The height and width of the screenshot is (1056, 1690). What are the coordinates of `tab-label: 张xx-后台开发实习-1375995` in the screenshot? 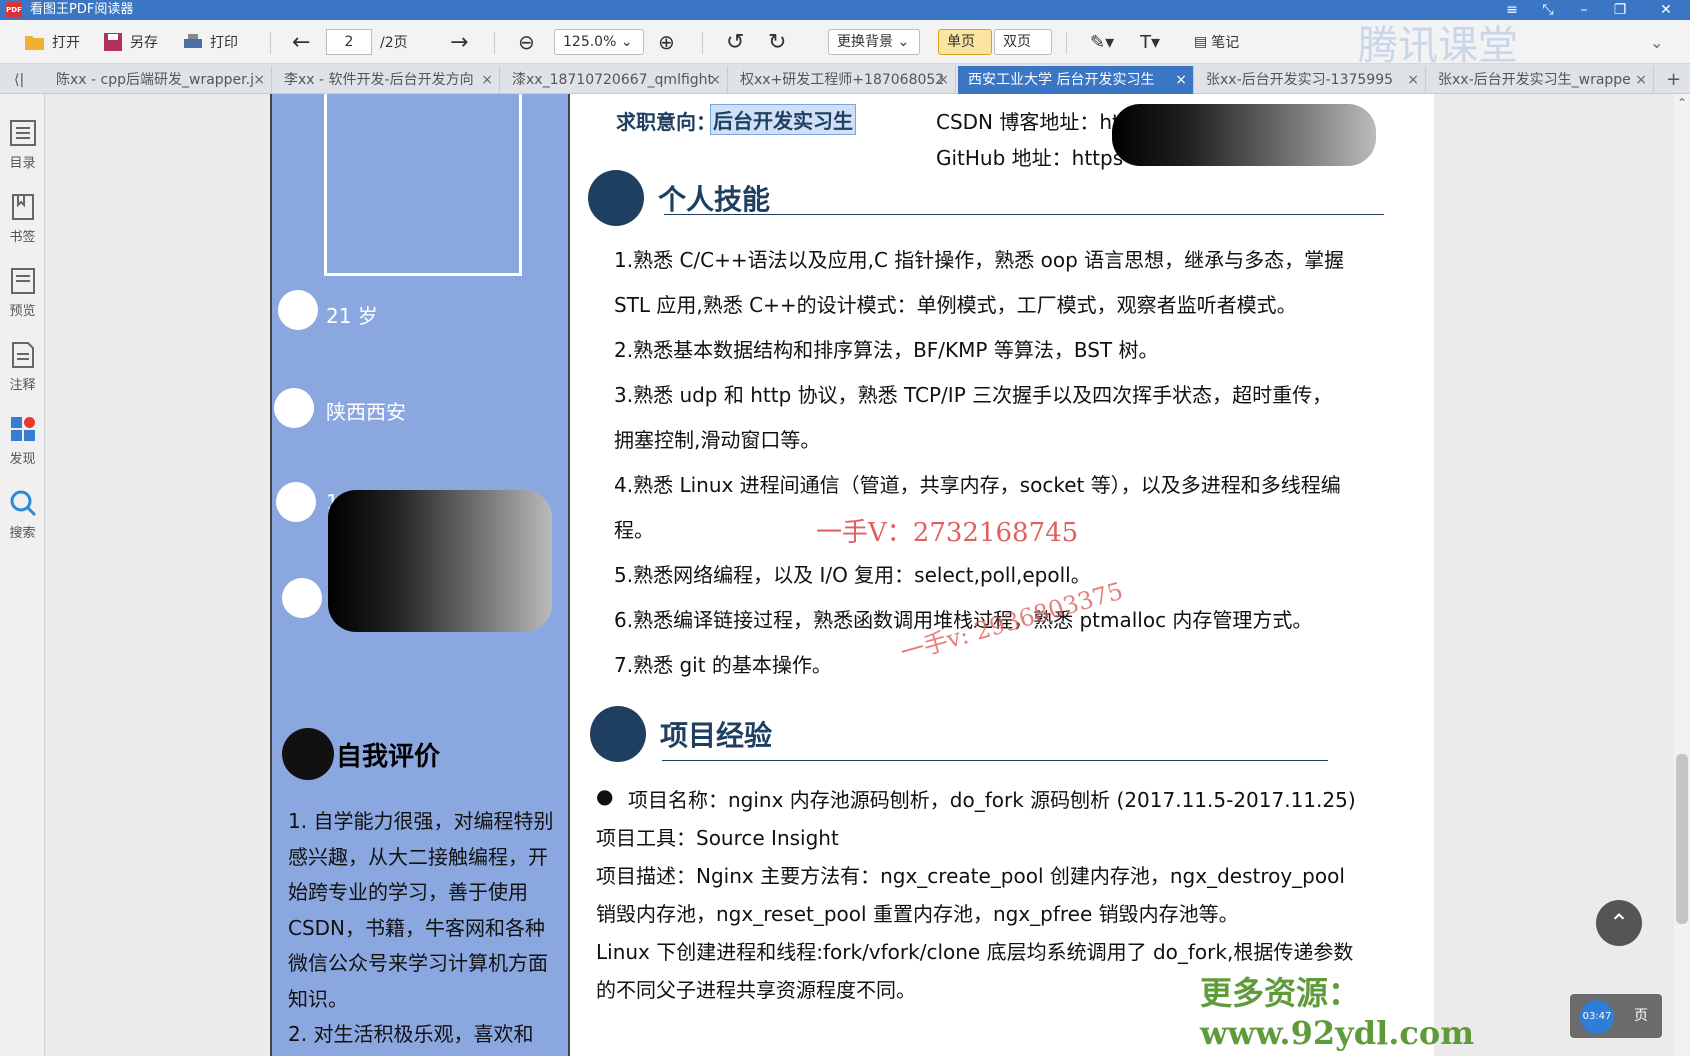 It's located at (1300, 80).